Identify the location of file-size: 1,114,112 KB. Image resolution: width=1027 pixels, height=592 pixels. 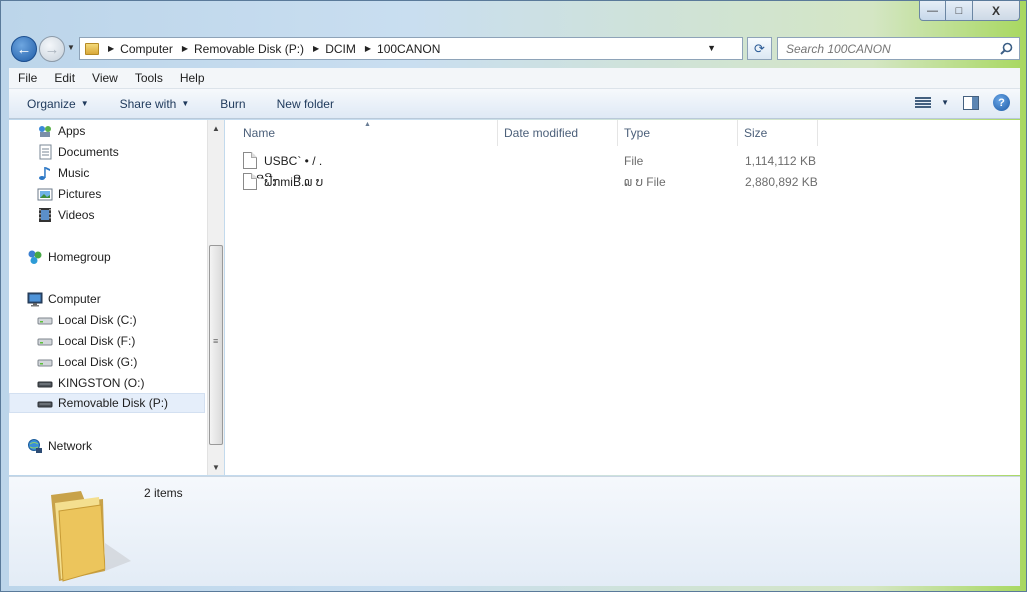
(780, 161).